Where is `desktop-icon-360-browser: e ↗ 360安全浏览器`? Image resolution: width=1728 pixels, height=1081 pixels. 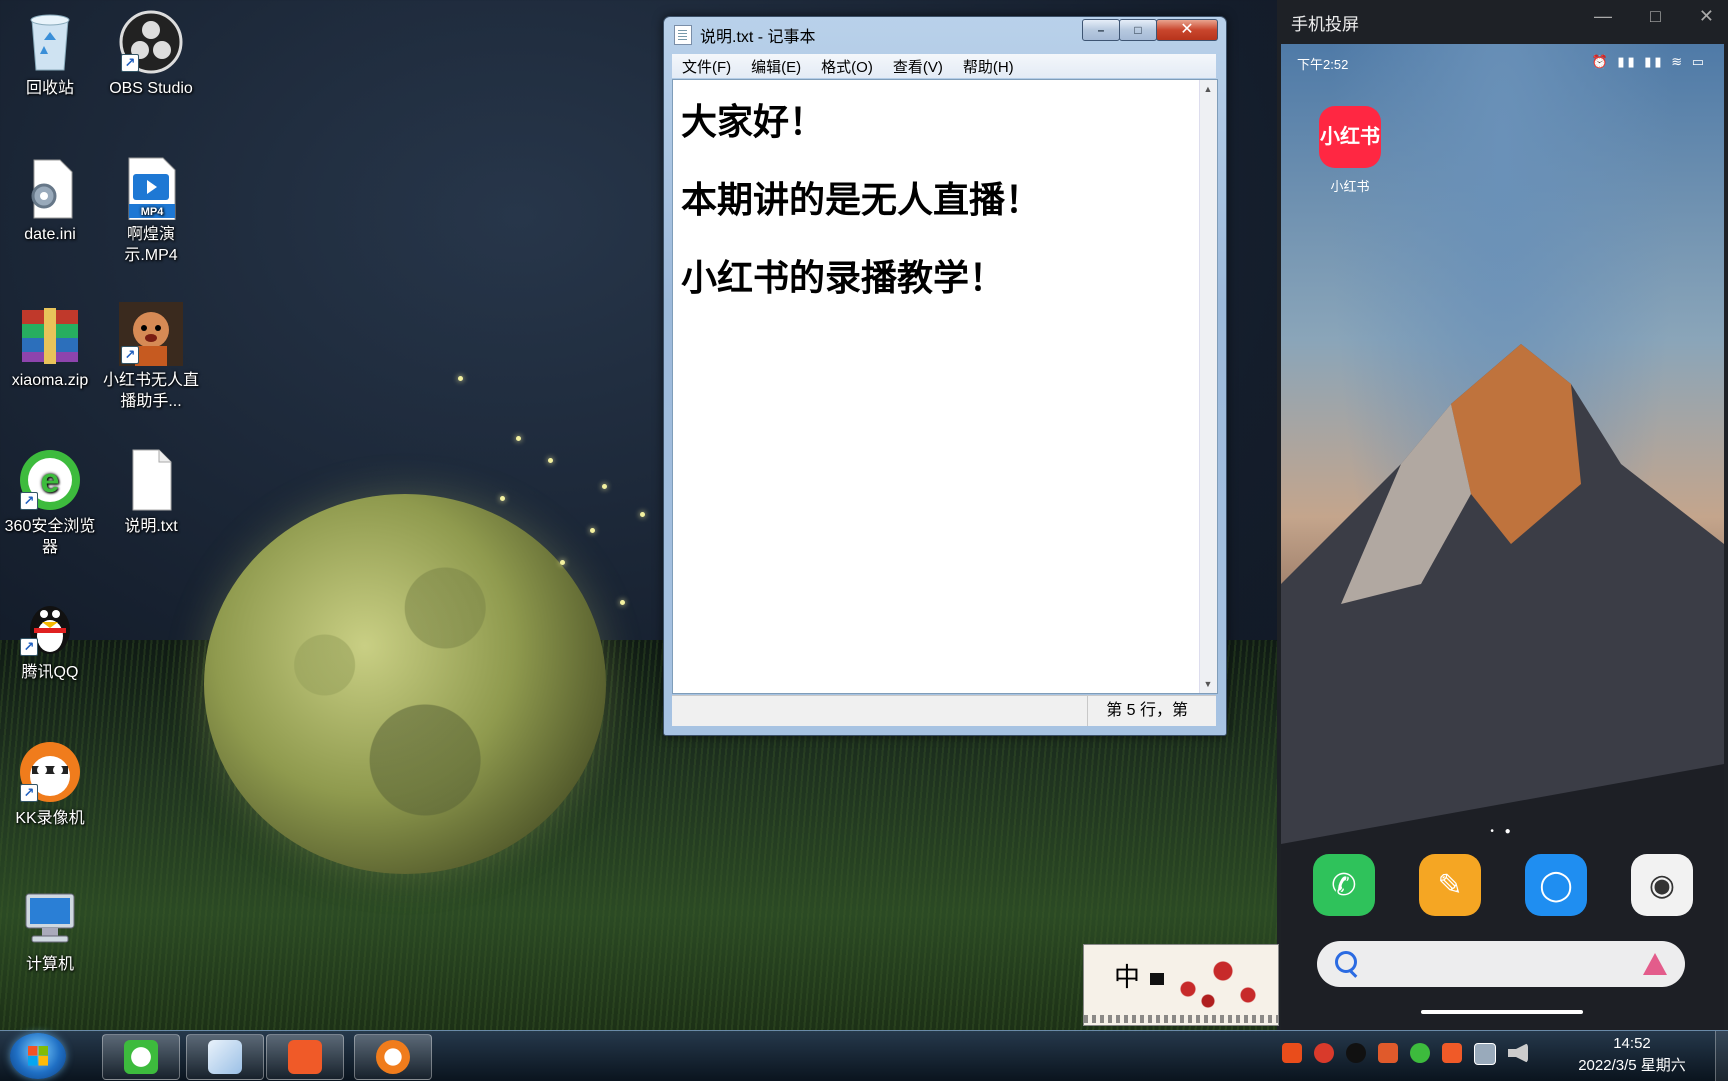 desktop-icon-360-browser: e ↗ 360安全浏览器 is located at coordinates (50, 503).